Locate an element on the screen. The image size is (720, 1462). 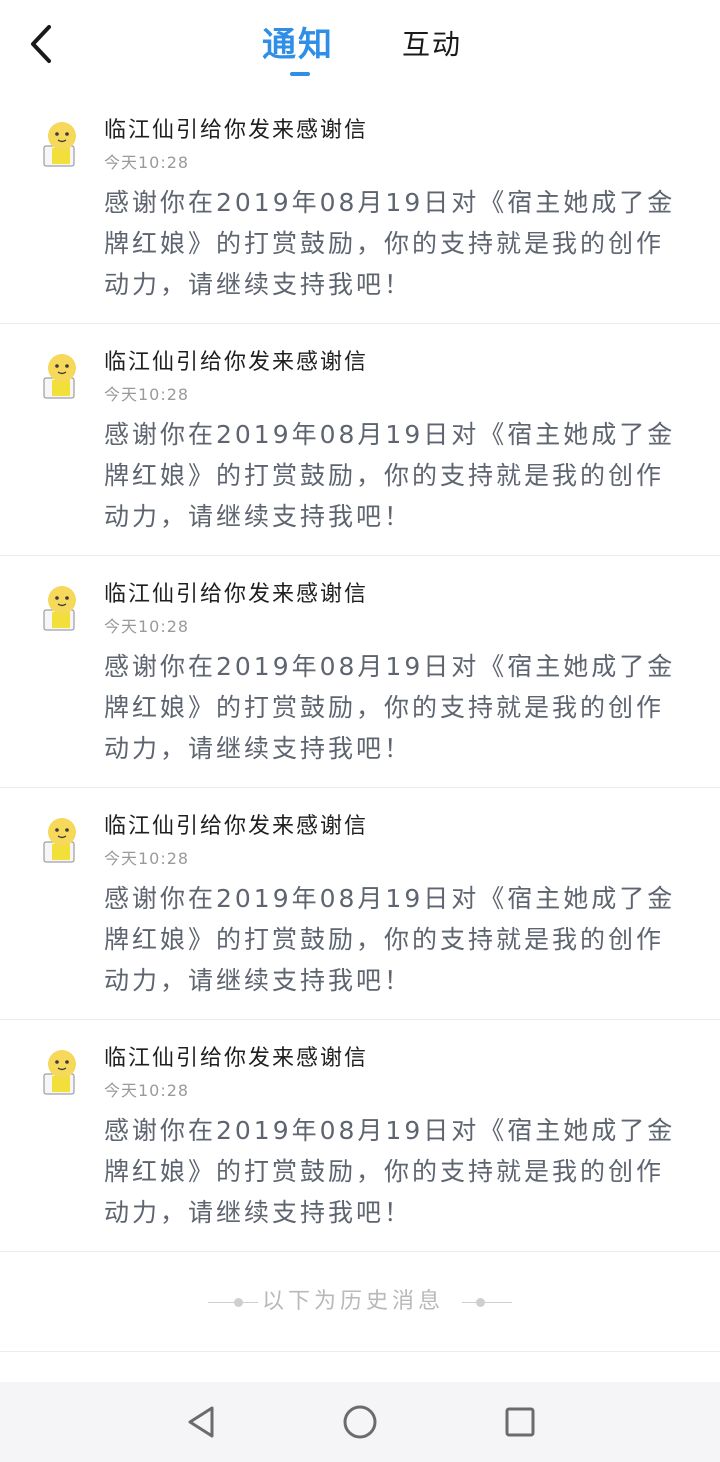
circle-home-icon is located at coordinates (360, 1422).